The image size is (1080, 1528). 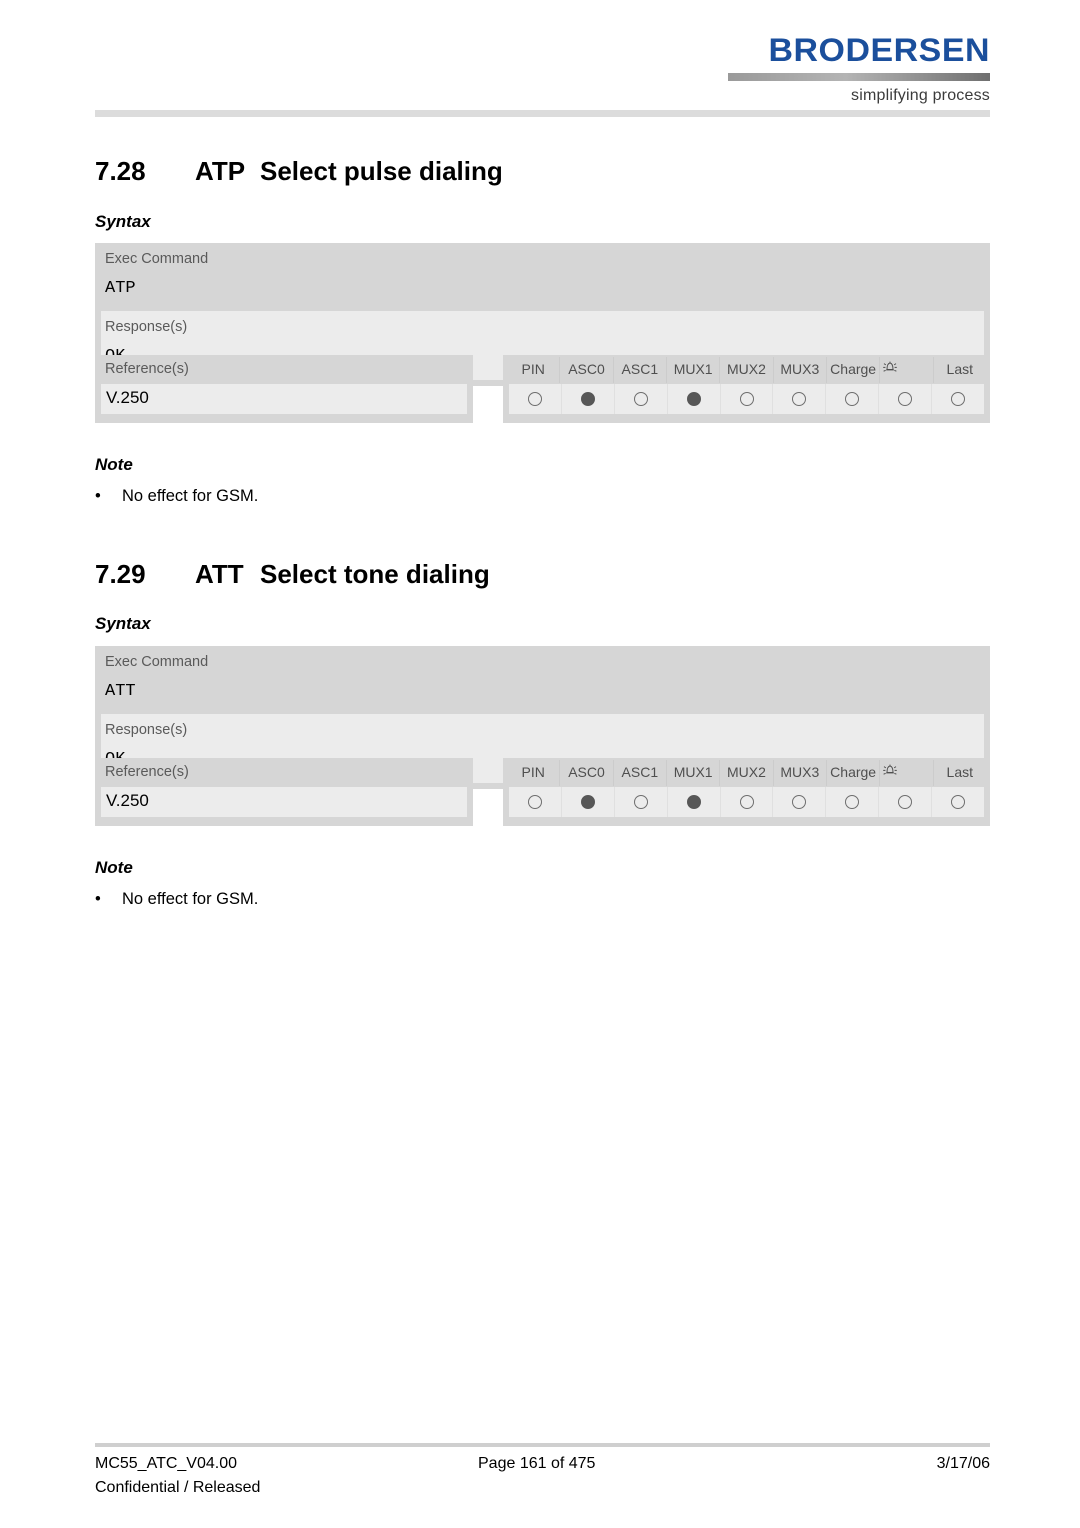 What do you see at coordinates (284, 389) in the screenshot?
I see `references-block-1: Reference(s) V.250` at bounding box center [284, 389].